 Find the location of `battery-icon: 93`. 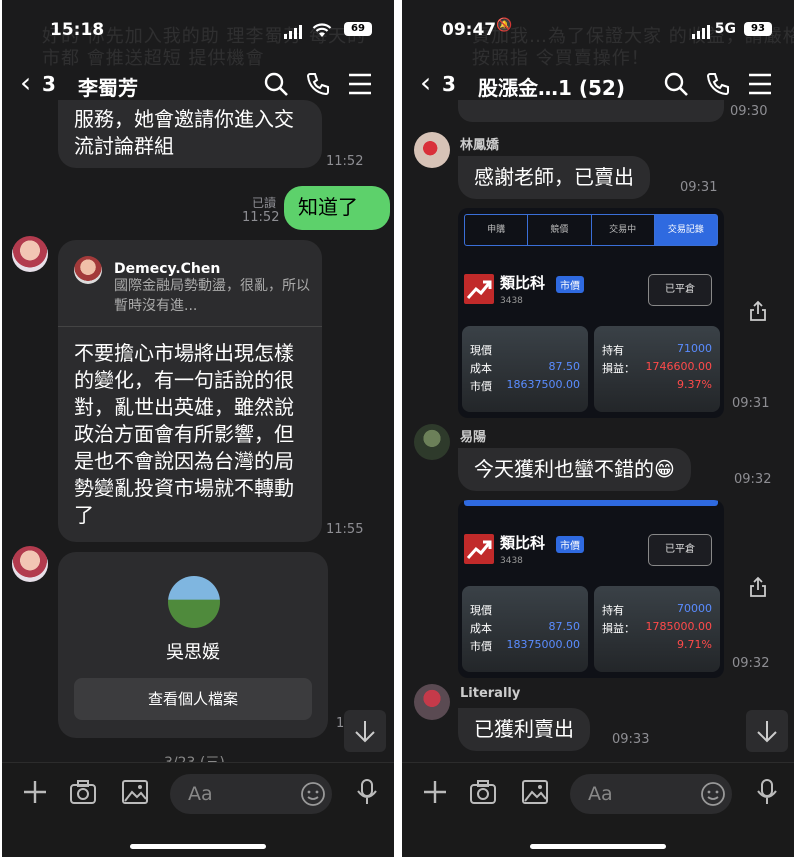

battery-icon: 93 is located at coordinates (758, 29).